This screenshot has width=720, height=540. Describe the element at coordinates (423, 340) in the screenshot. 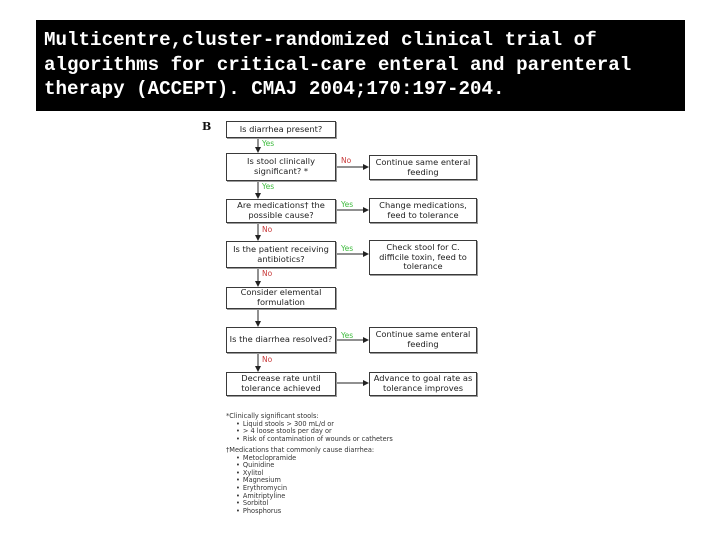

I see `outcome-continue-feeding-2: Continue same enteral feeding` at that location.